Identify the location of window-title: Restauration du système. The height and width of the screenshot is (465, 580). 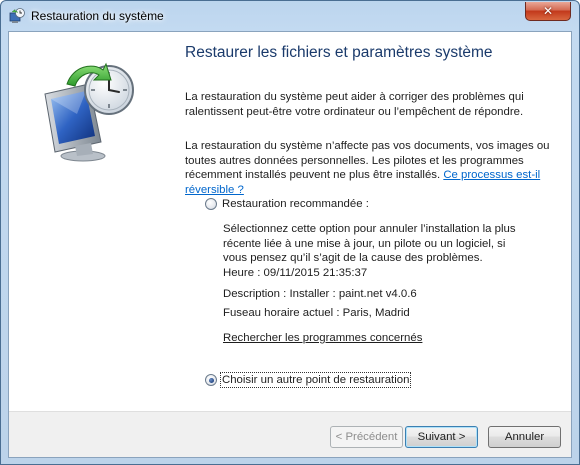
(97, 16).